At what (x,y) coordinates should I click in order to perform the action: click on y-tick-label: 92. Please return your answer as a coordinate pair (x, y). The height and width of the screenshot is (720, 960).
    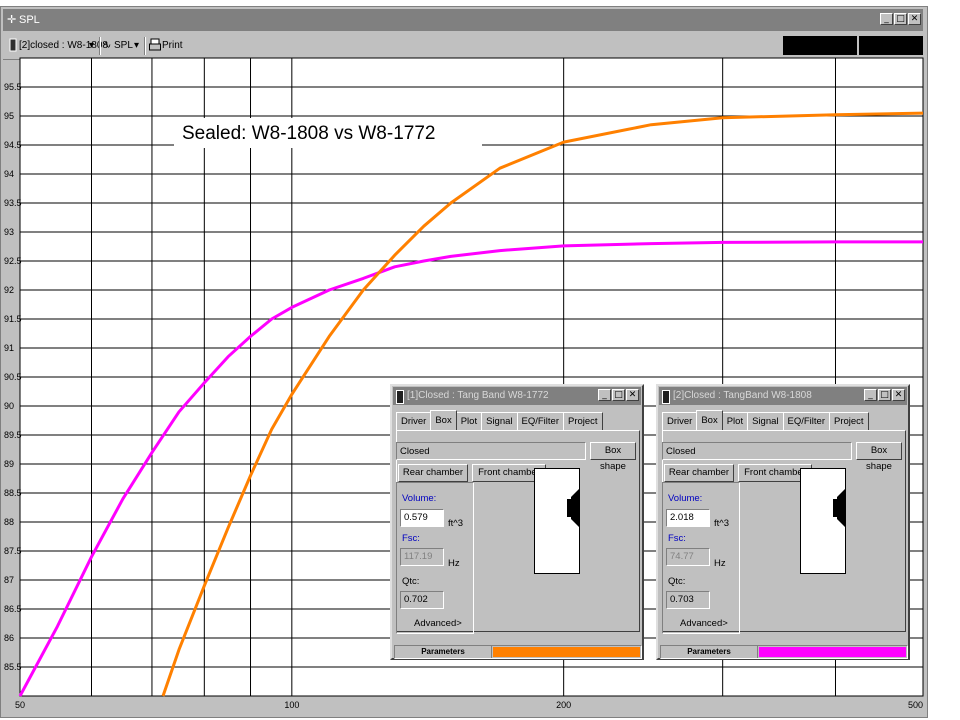
    Looking at the image, I should click on (9, 290).